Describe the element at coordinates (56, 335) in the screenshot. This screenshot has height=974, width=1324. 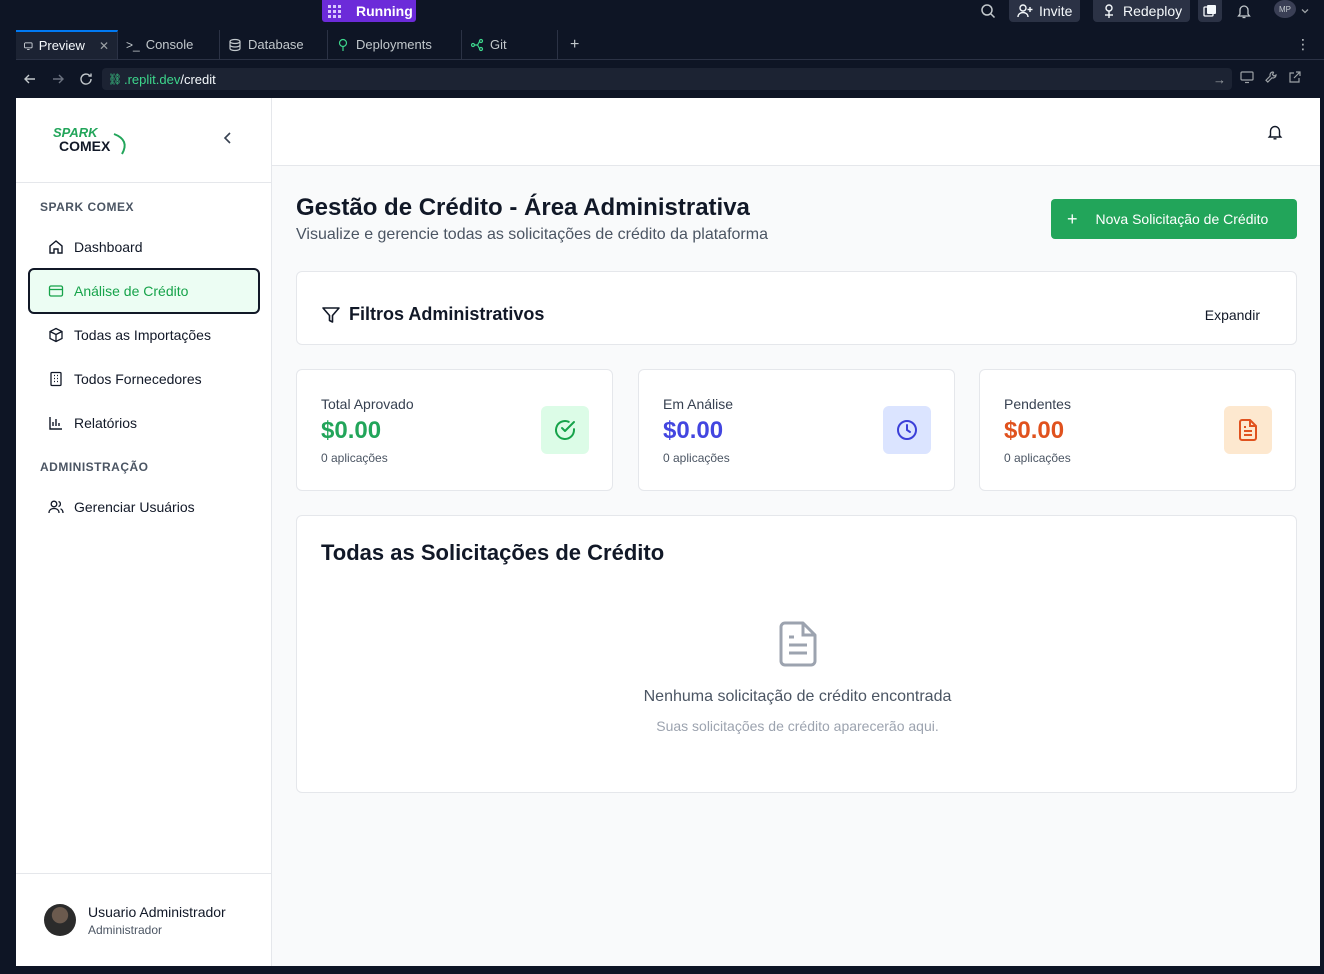
I see `package-icon` at that location.